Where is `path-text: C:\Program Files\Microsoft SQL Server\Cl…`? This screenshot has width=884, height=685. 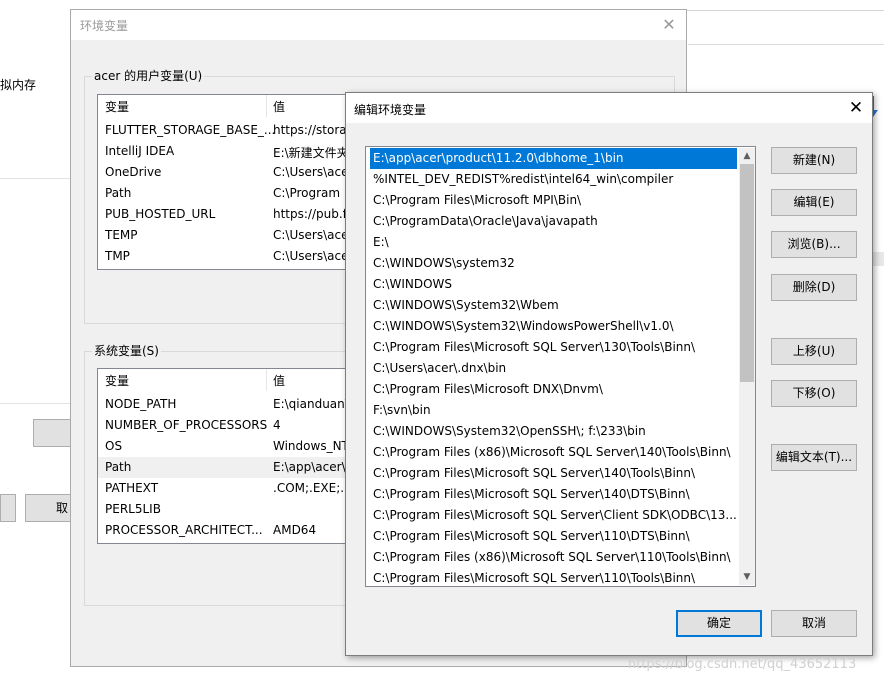 path-text: C:\Program Files\Microsoft SQL Server\Cl… is located at coordinates (555, 515).